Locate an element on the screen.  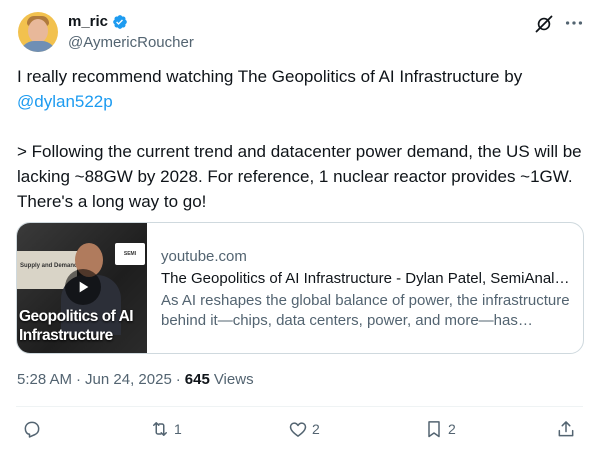
like-button: 2 is located at coordinates (304, 429).